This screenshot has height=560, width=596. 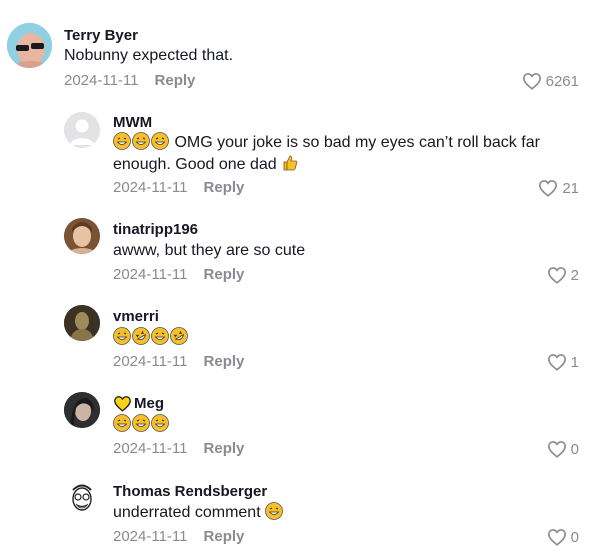 I want to click on bust-statue-icon, so click(x=82, y=323).